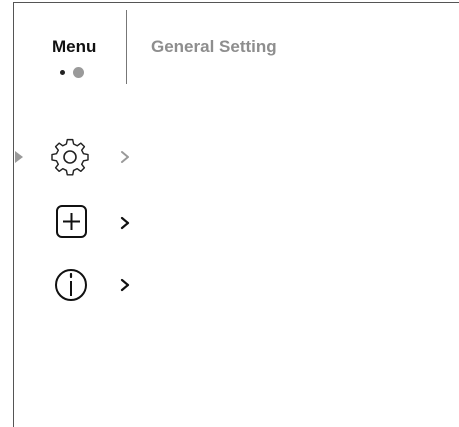 The height and width of the screenshot is (427, 459). Describe the element at coordinates (214, 46) in the screenshot. I see `section-title: General Setting` at that location.